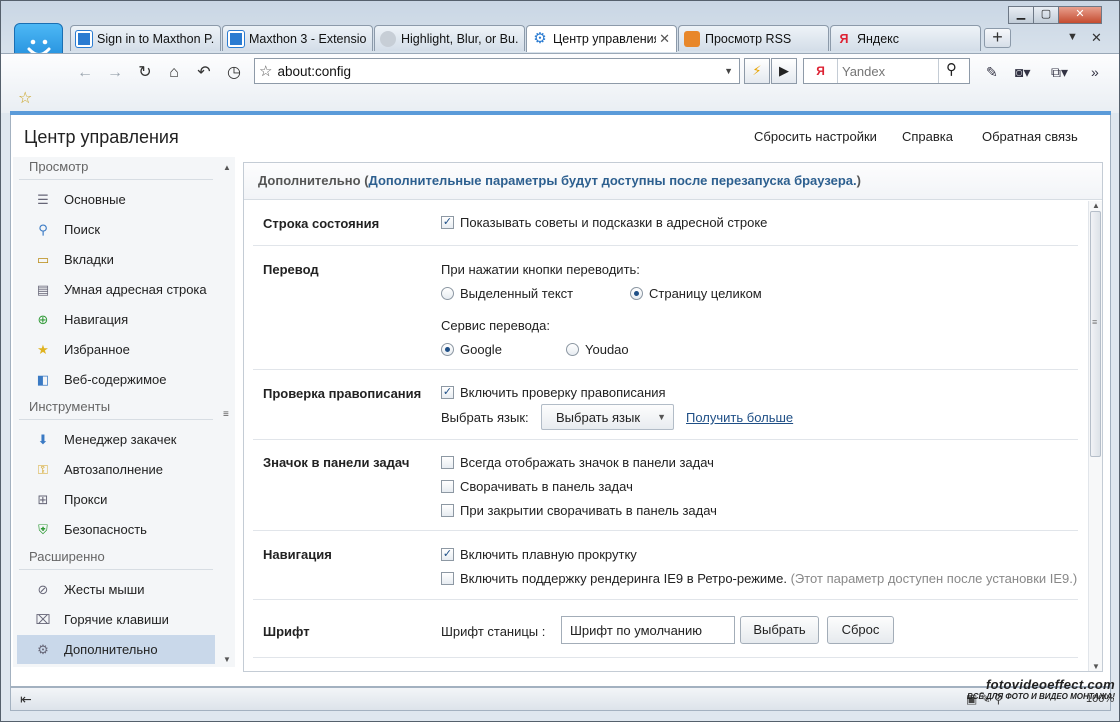  I want to click on forward-icon: →, so click(115, 73).